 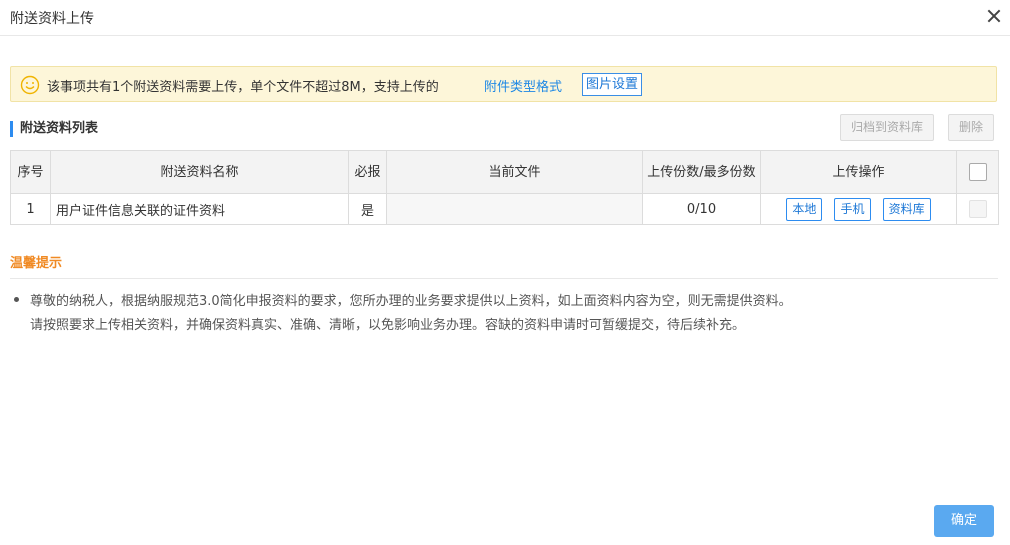 I want to click on cell-current-file, so click(x=514, y=209).